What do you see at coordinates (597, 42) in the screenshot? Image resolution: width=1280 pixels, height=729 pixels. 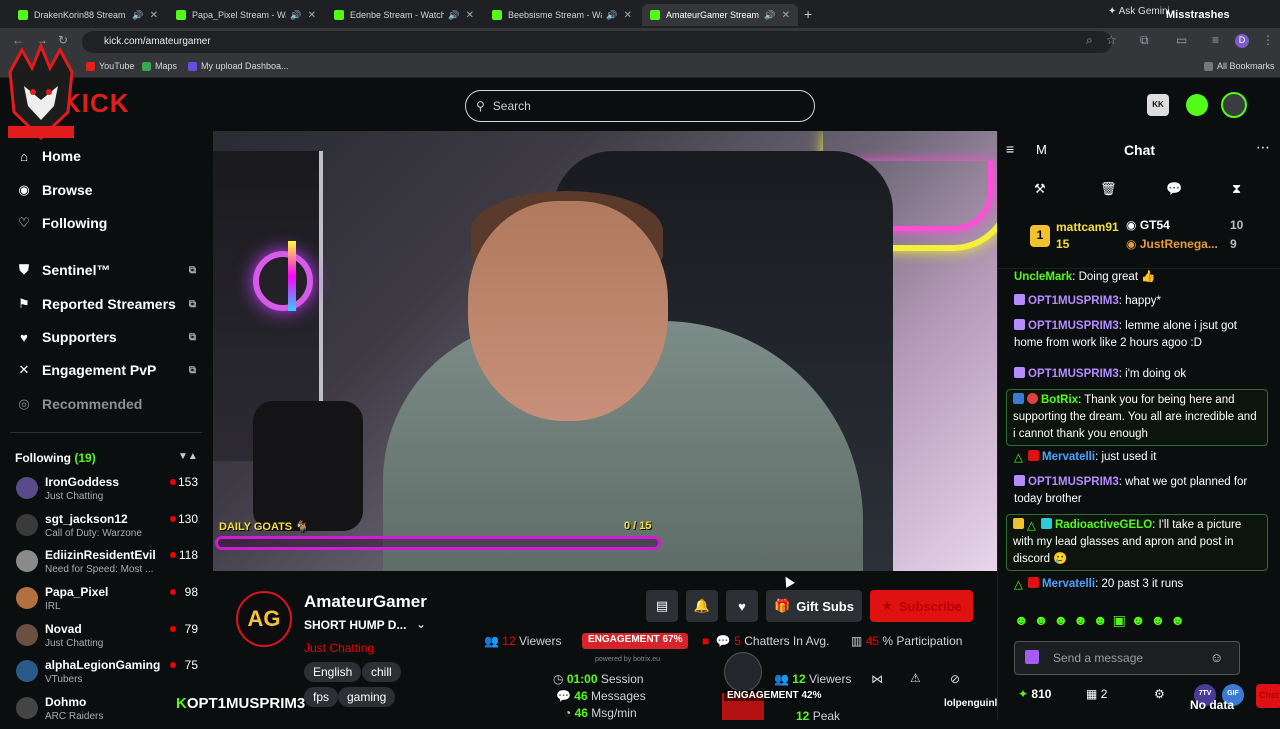 I see `url-field: kick.com/amateurgamer` at bounding box center [597, 42].